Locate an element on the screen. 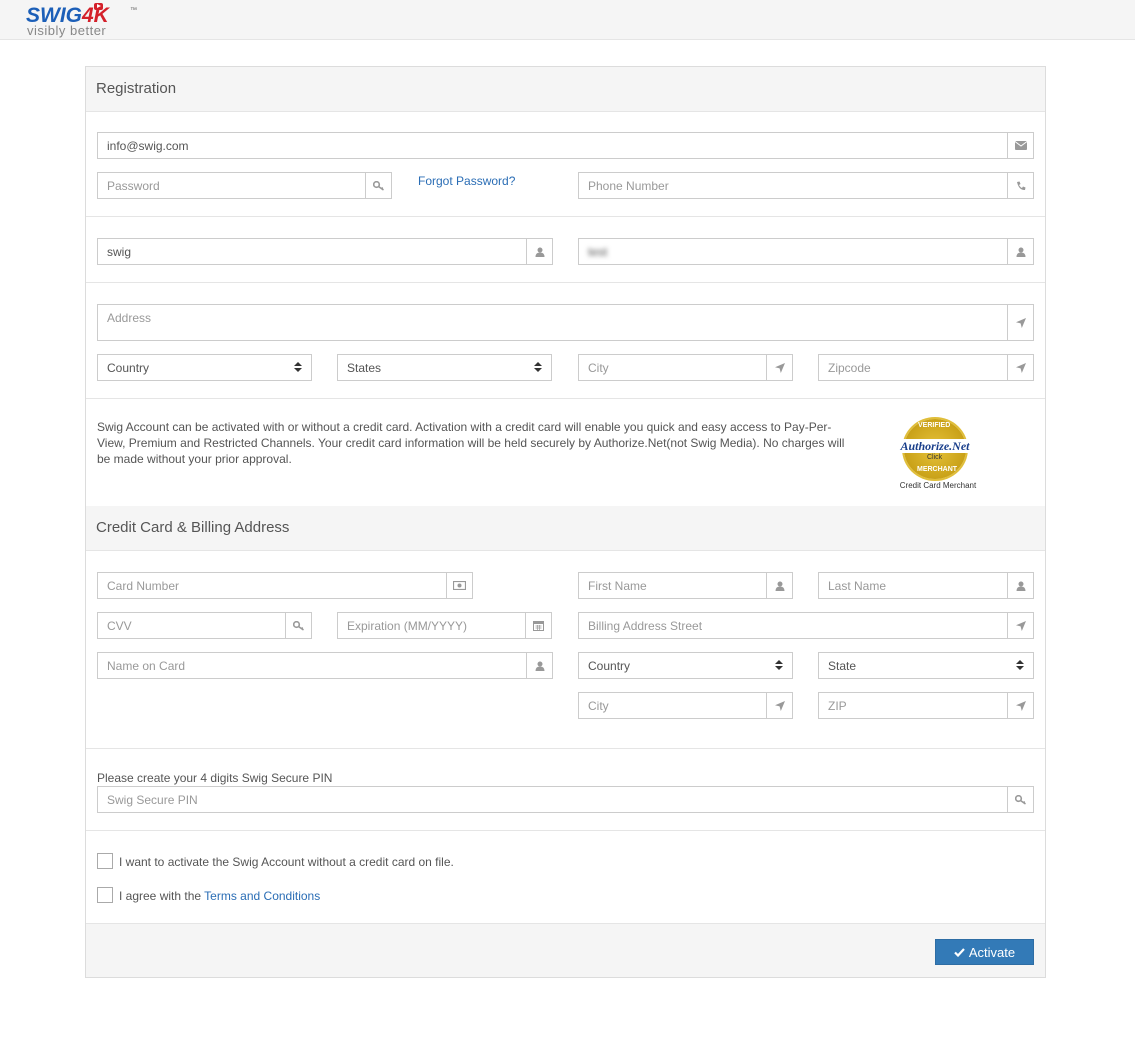 The height and width of the screenshot is (1046, 1135). activate-label: Activate is located at coordinates (992, 952).